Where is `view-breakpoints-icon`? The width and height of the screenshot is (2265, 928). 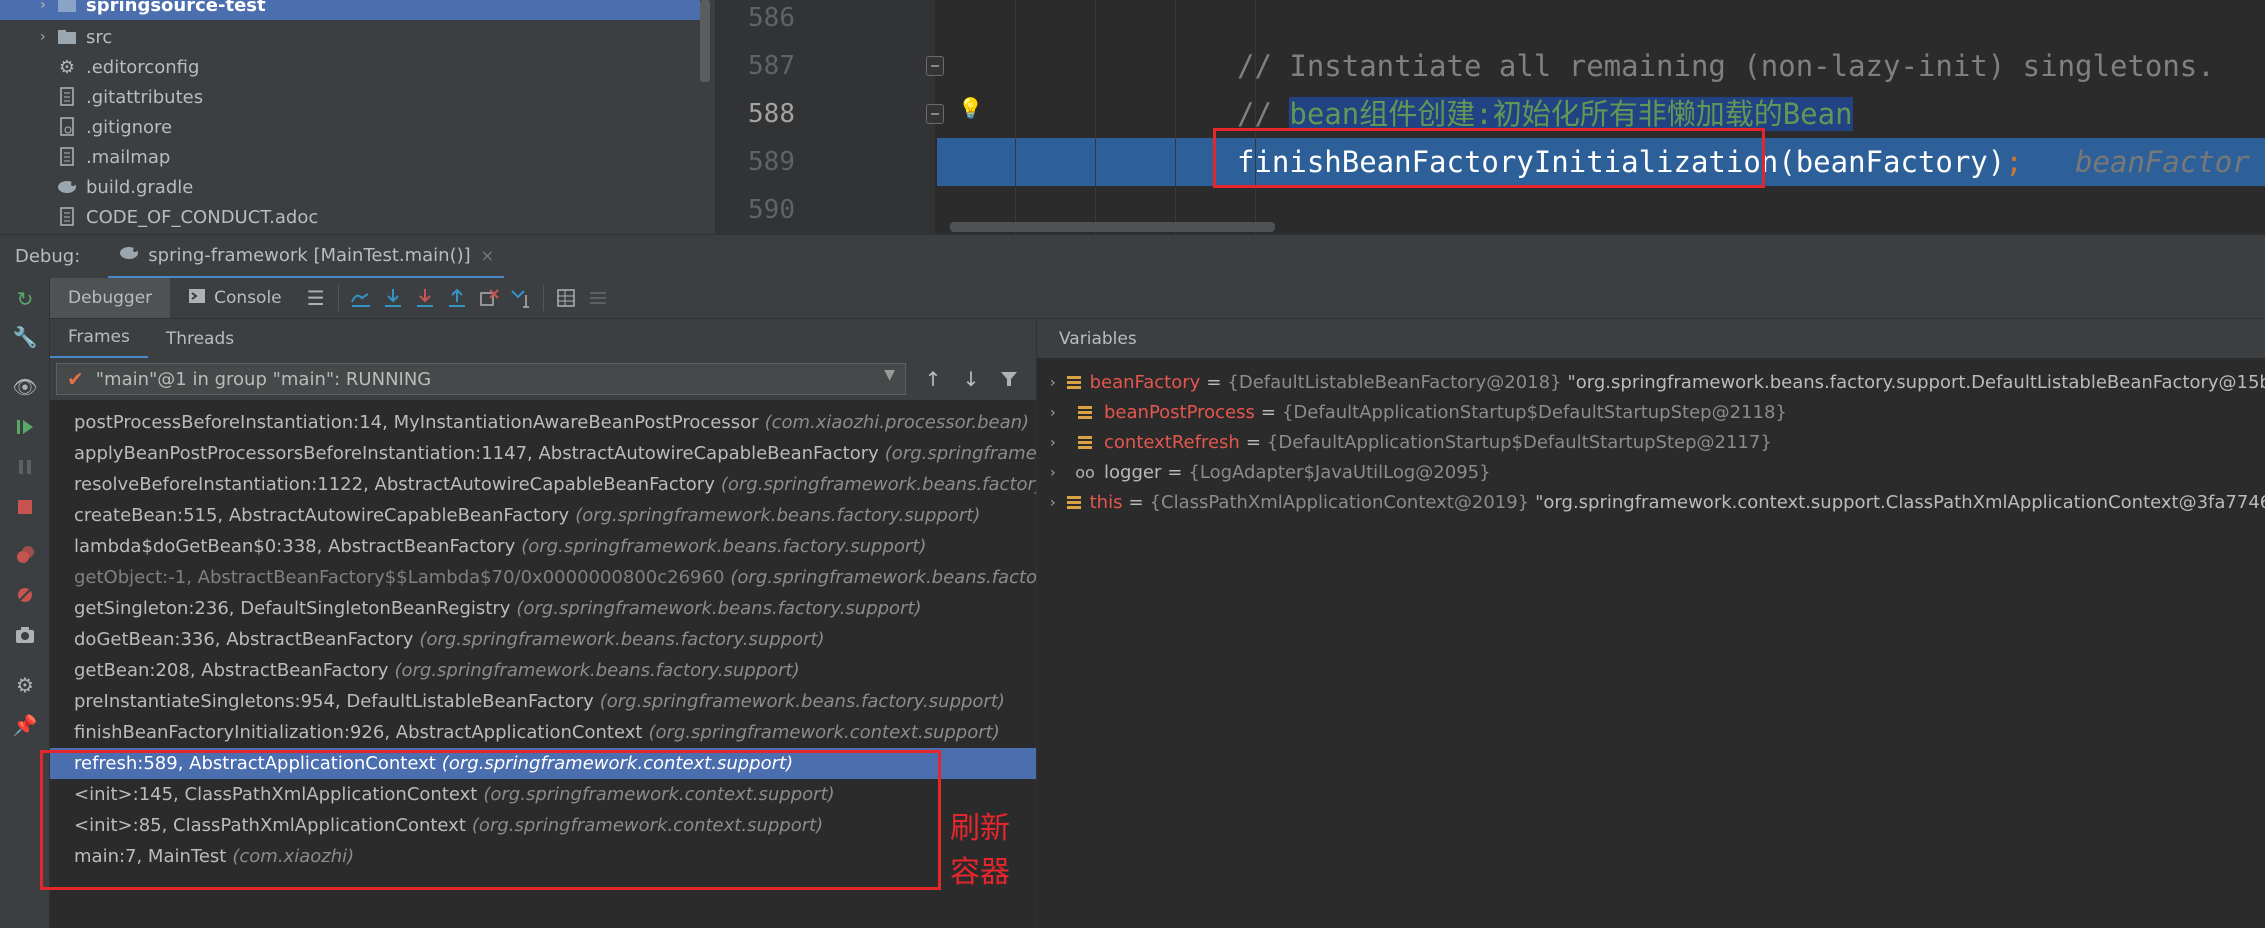 view-breakpoints-icon is located at coordinates (25, 555).